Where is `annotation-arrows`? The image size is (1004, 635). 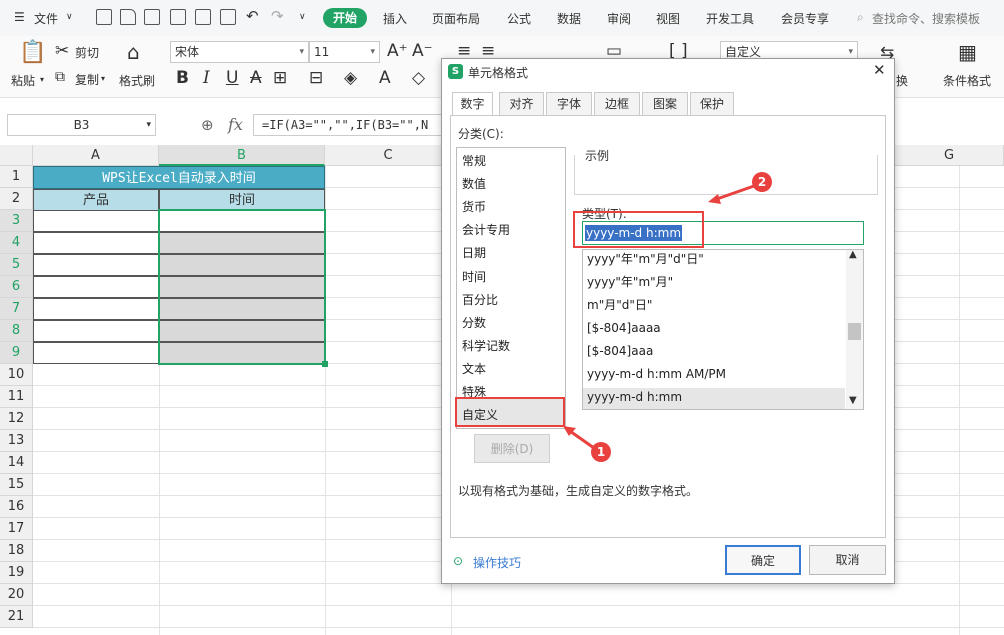
annotation-arrows is located at coordinates (659, 317).